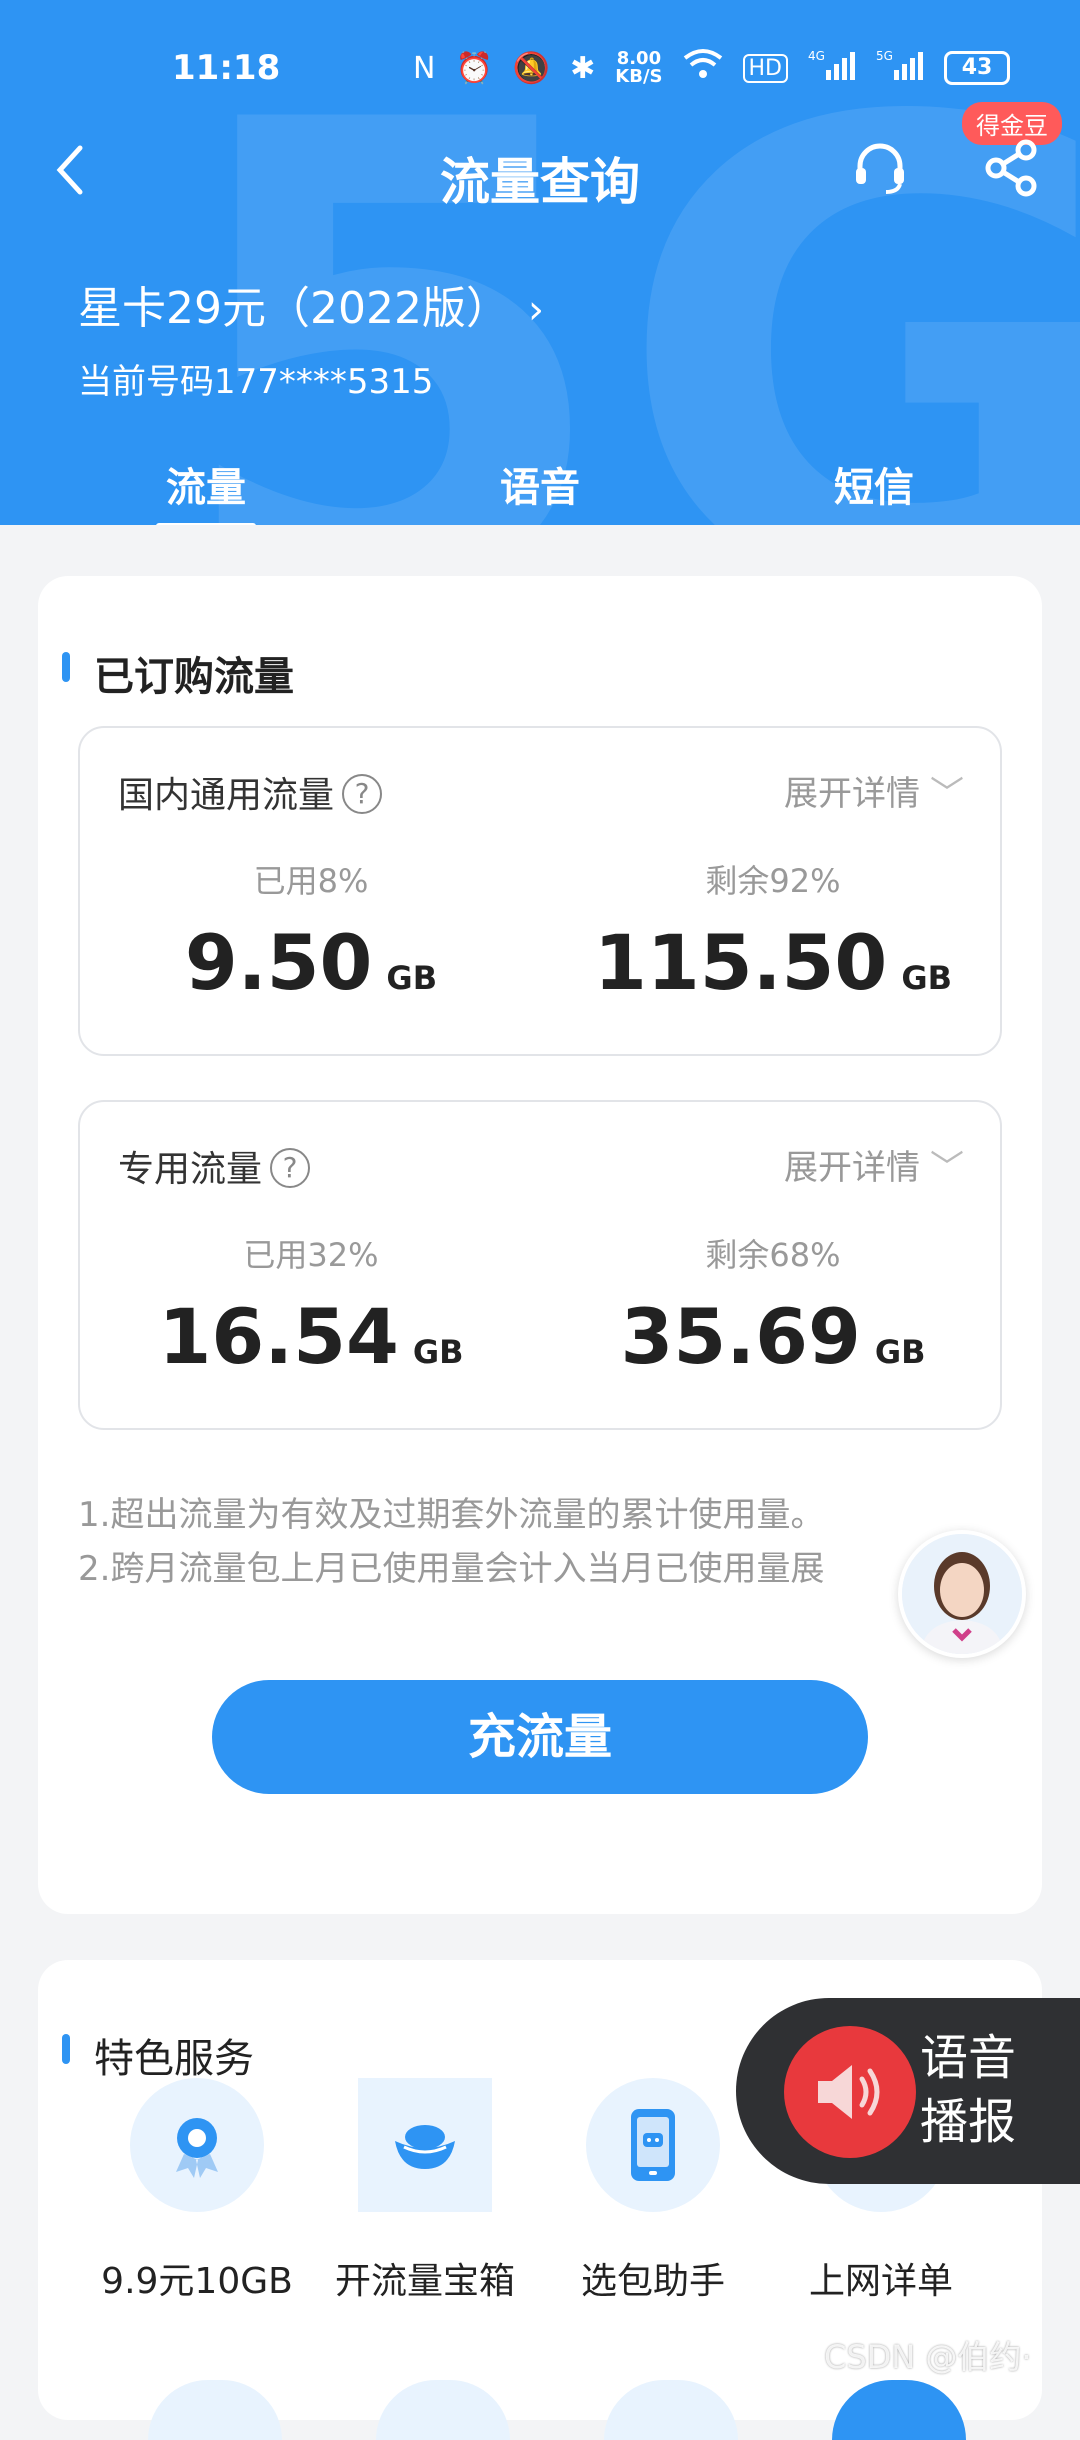 This screenshot has height=2440, width=1080. I want to click on net-speed: 8.00 KB/S, so click(638, 68).